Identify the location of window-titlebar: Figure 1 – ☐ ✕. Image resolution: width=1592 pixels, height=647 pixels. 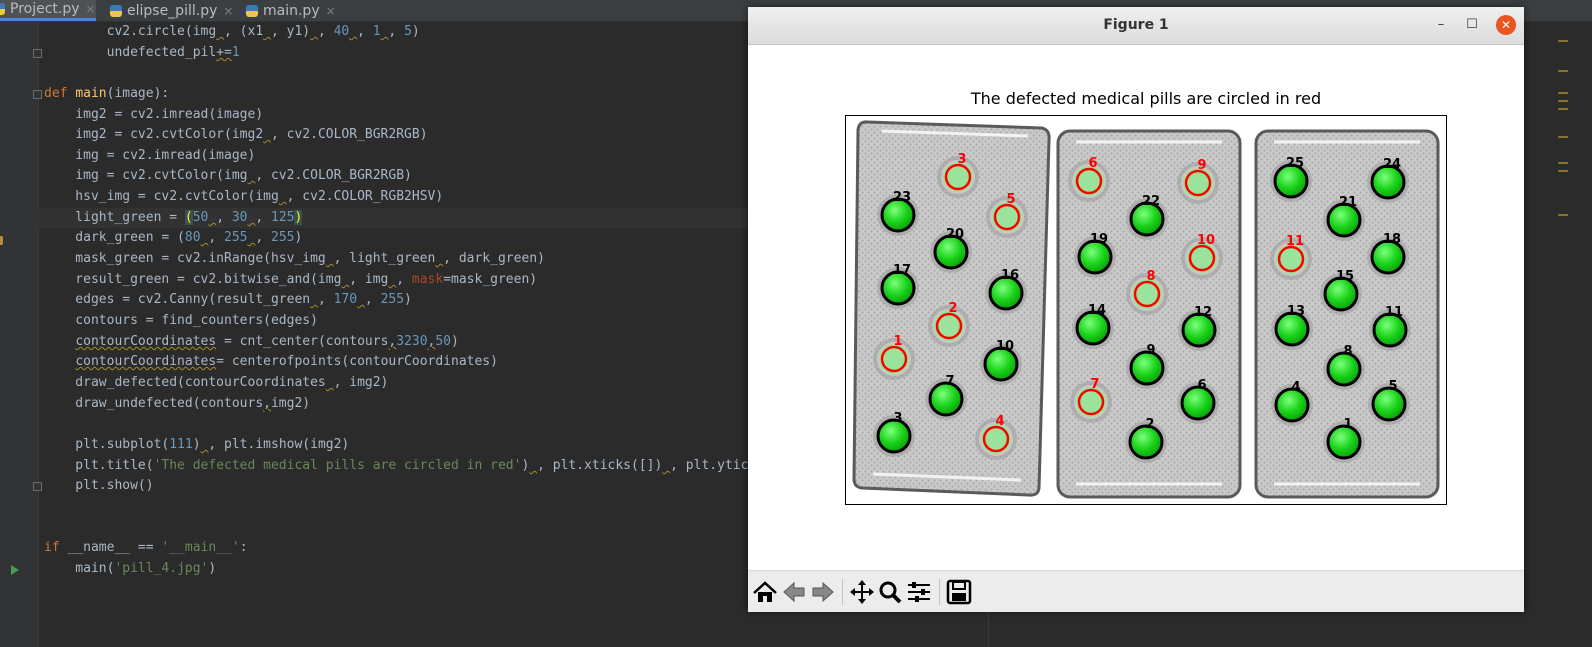
(1136, 26).